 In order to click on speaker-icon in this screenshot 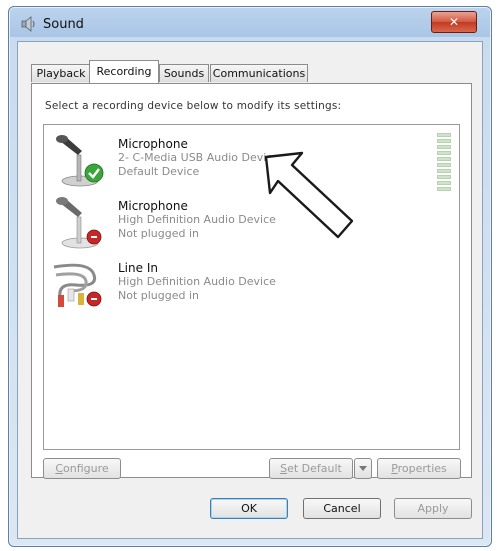, I will do `click(28, 24)`.